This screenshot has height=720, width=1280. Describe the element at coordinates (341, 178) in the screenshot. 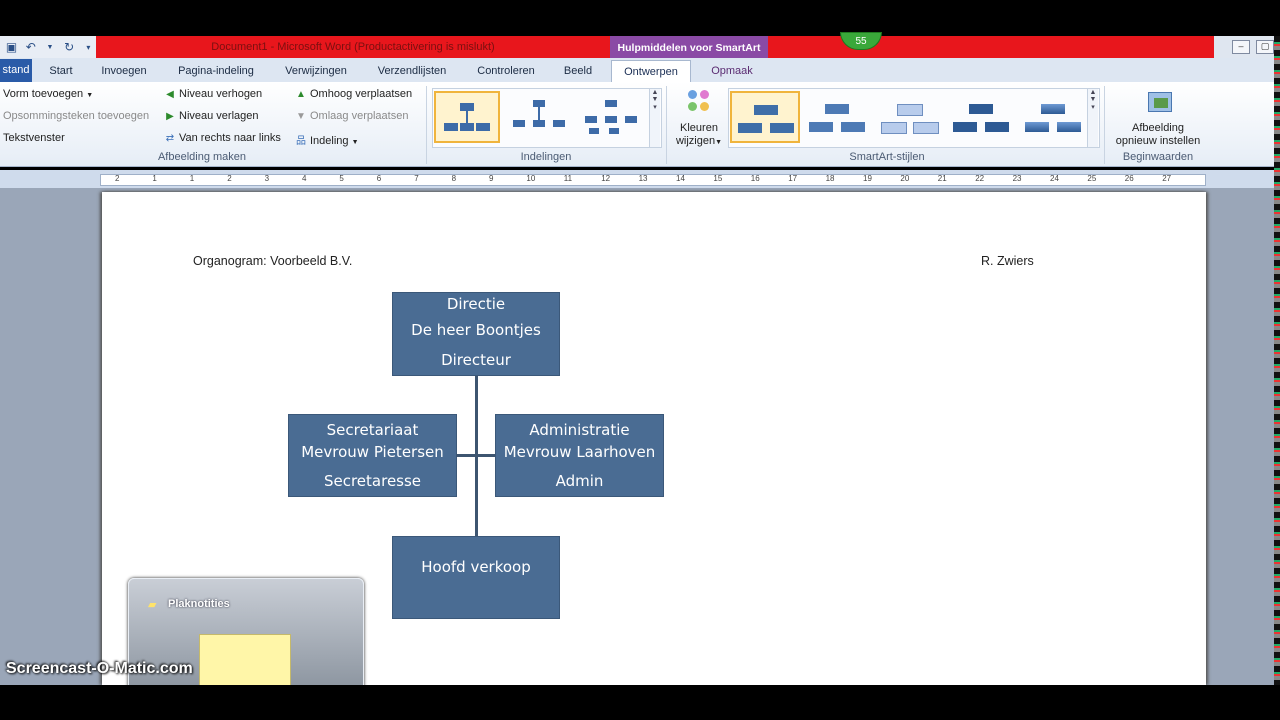

I see `ruler-number: 5` at that location.